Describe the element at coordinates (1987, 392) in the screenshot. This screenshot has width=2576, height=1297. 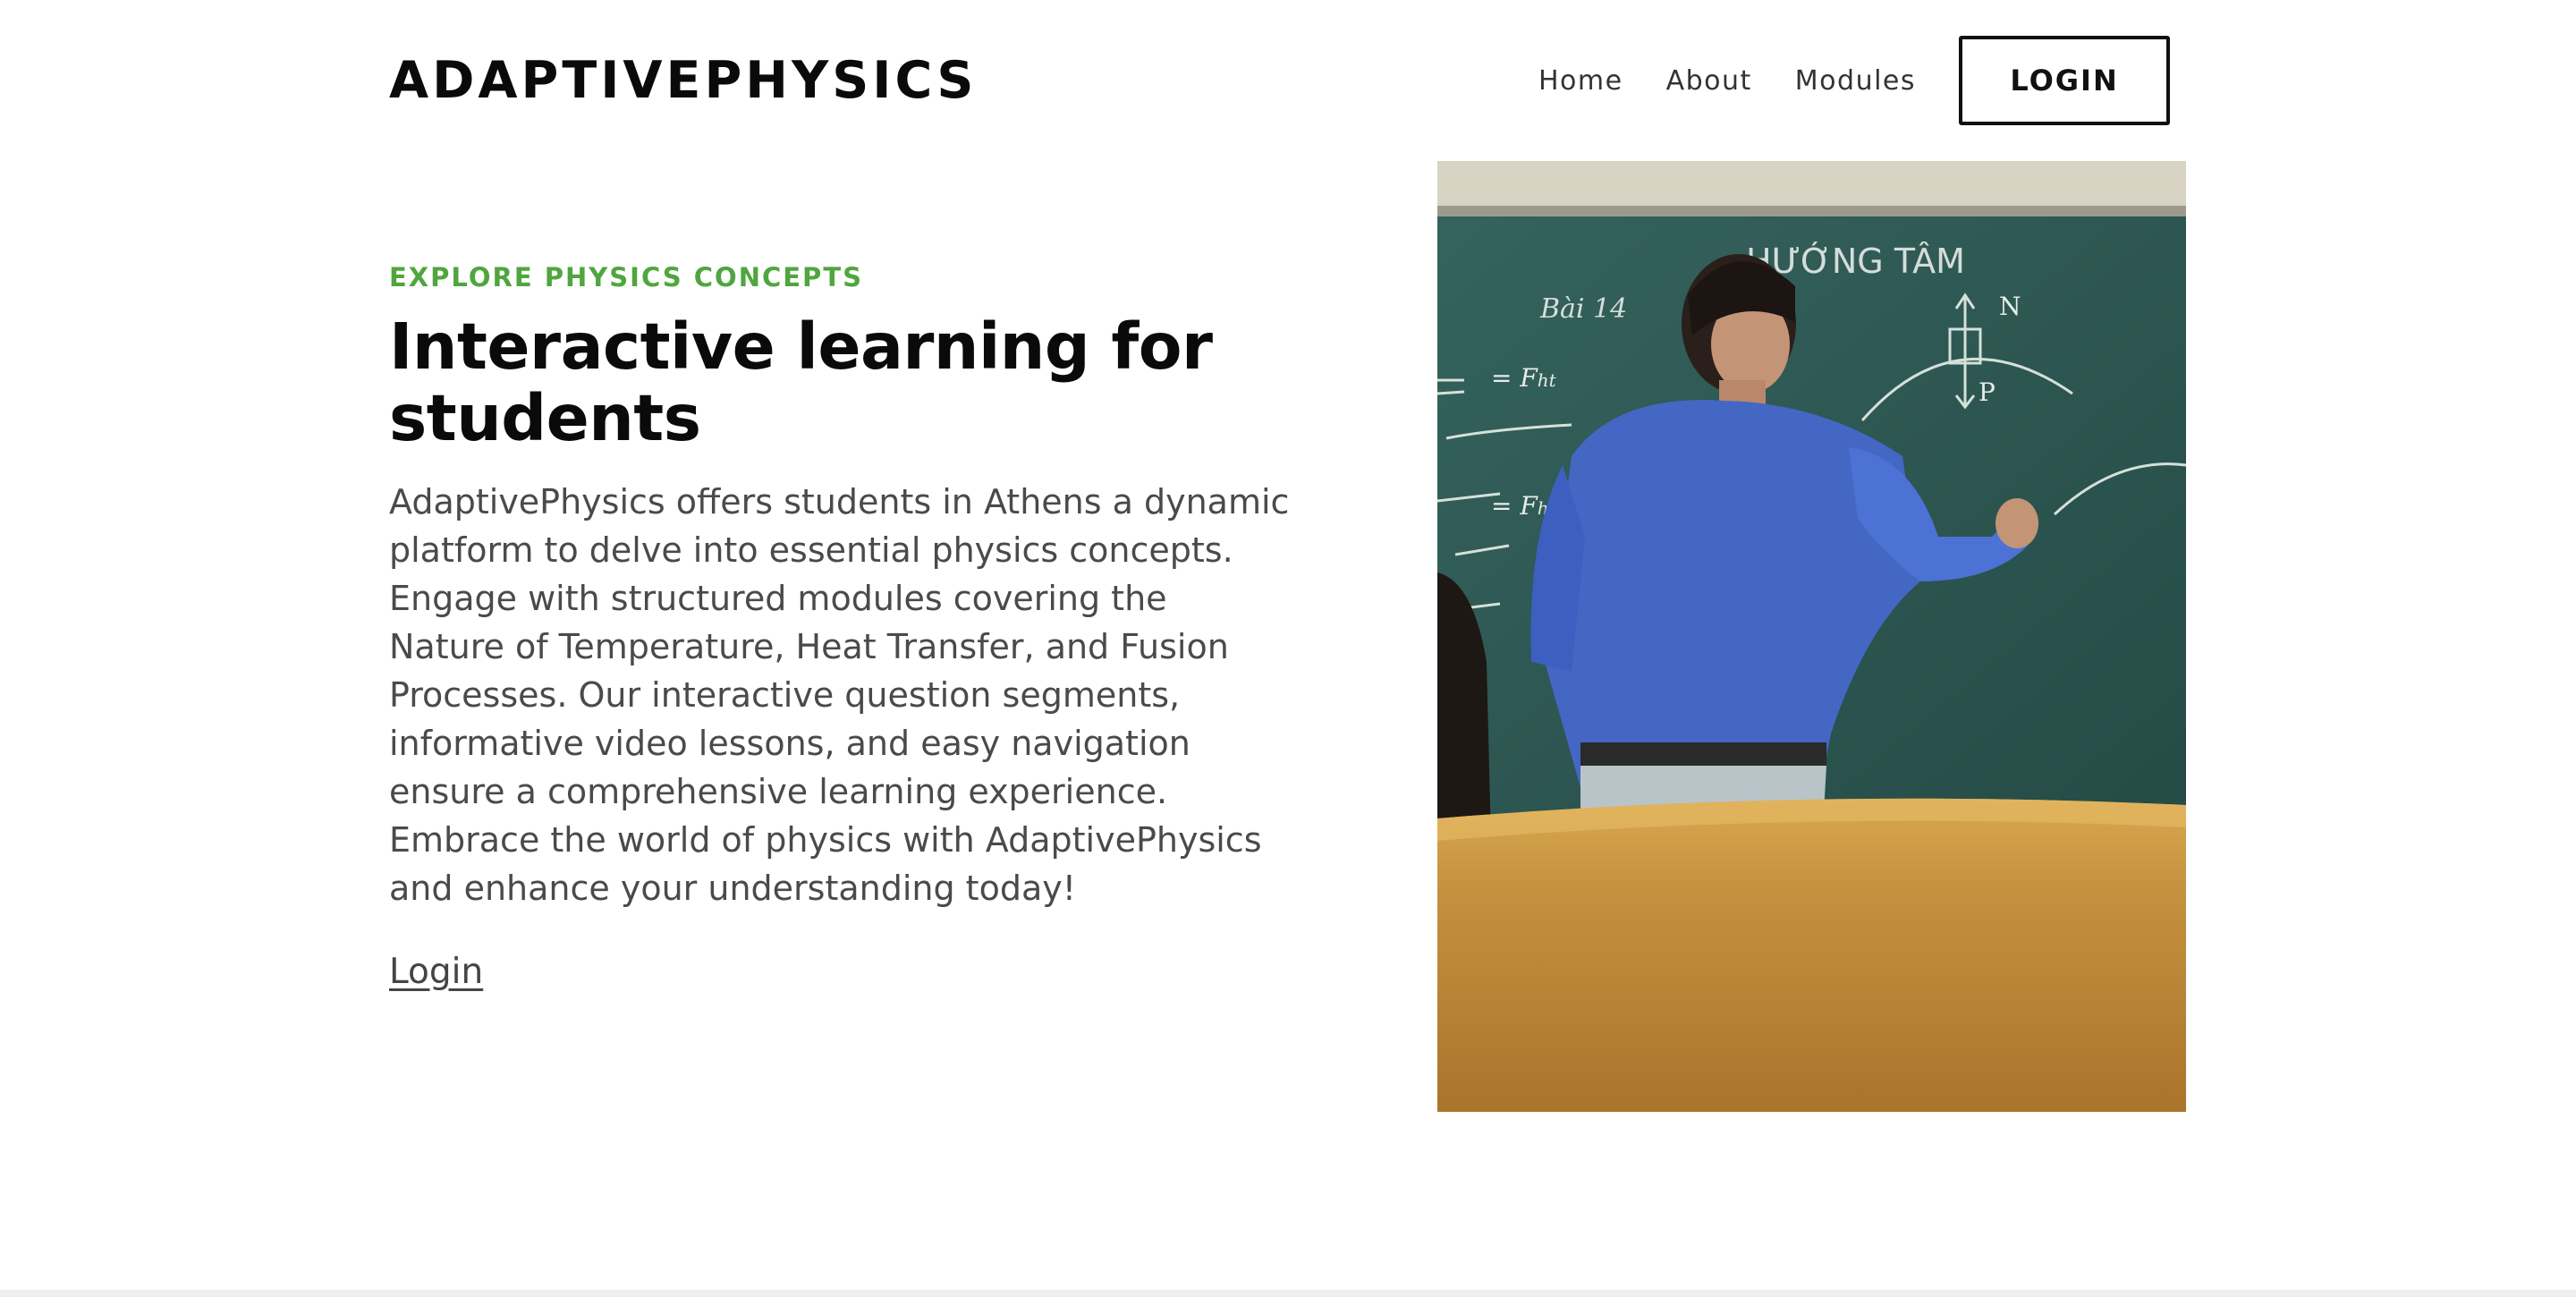
I see `svg-text: P` at that location.